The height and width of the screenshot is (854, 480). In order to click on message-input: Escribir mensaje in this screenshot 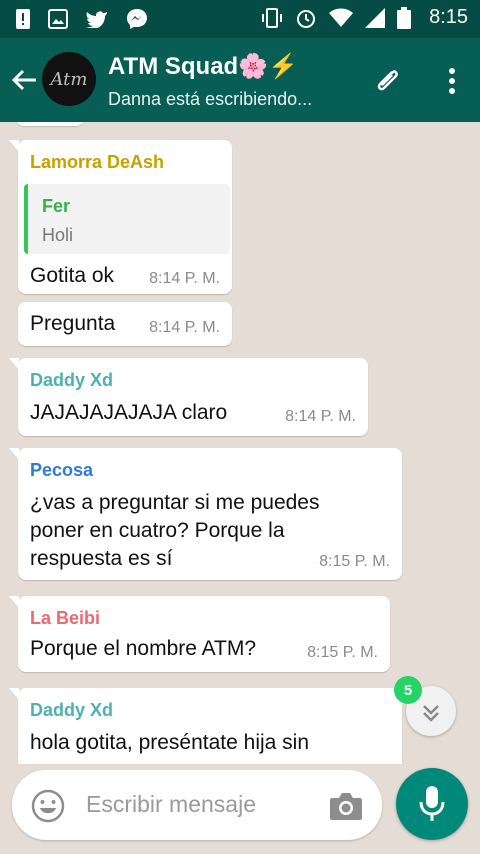, I will do `click(171, 804)`.